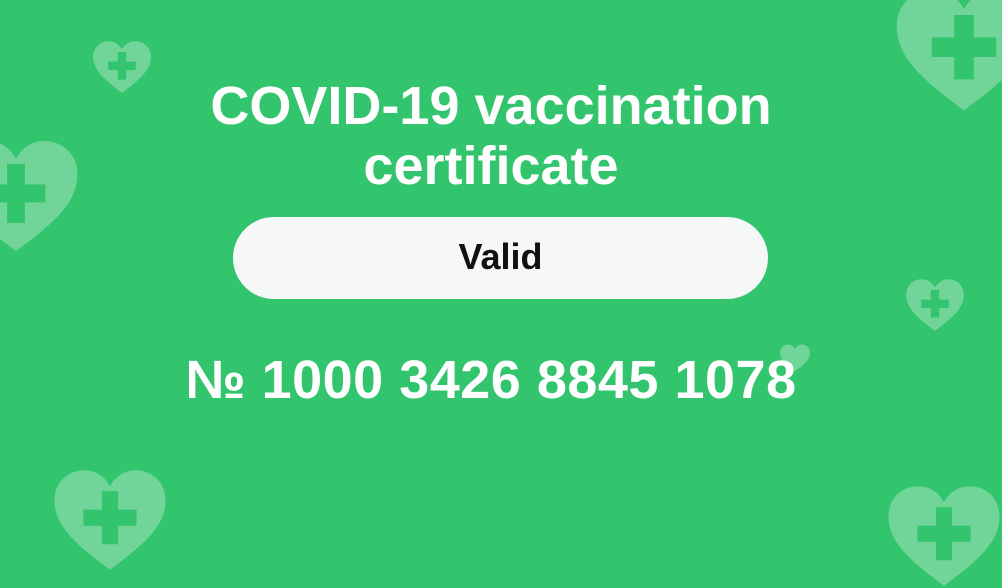 Image resolution: width=1002 pixels, height=588 pixels. I want to click on status-badge: Valid, so click(500, 258).